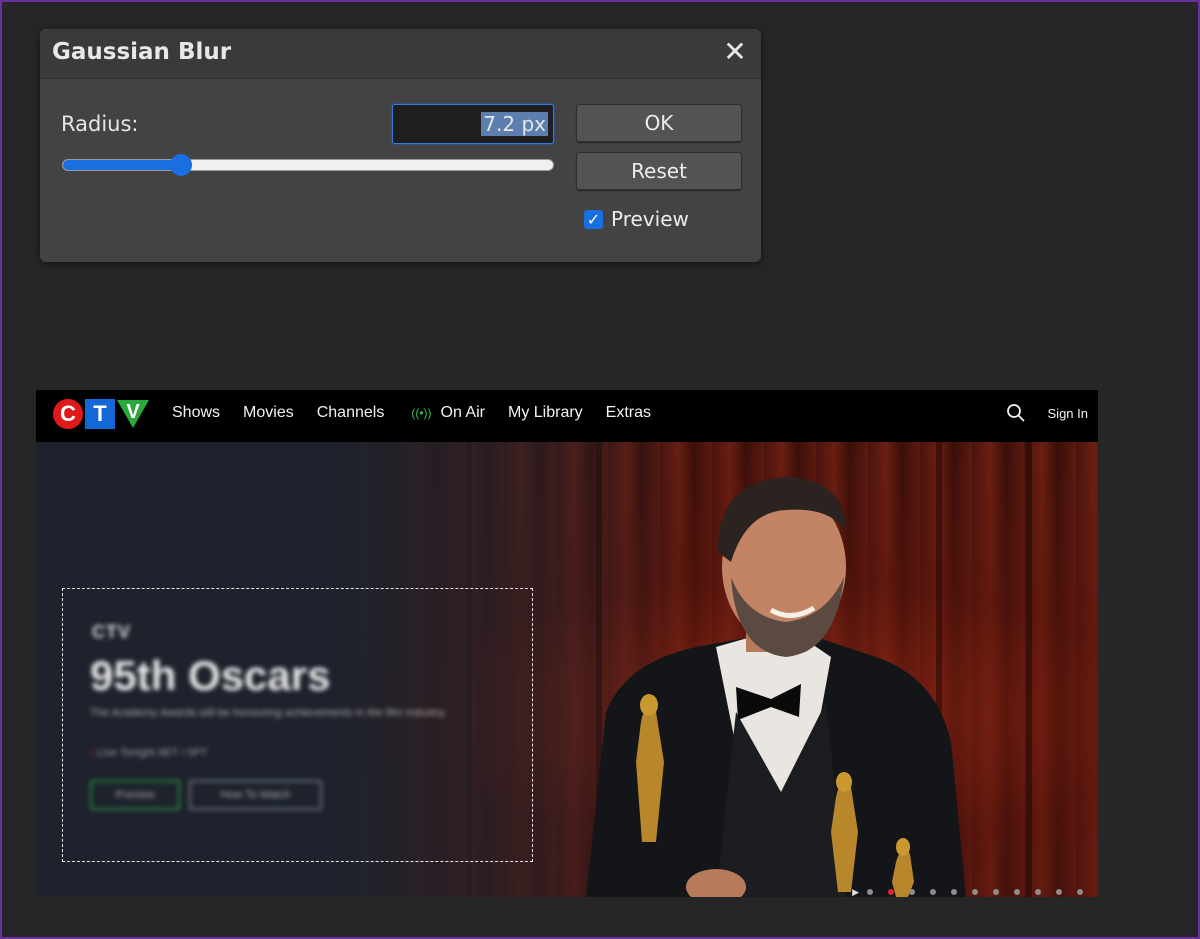 This screenshot has width=1200, height=939. I want to click on nav-shows: Shows, so click(196, 413).